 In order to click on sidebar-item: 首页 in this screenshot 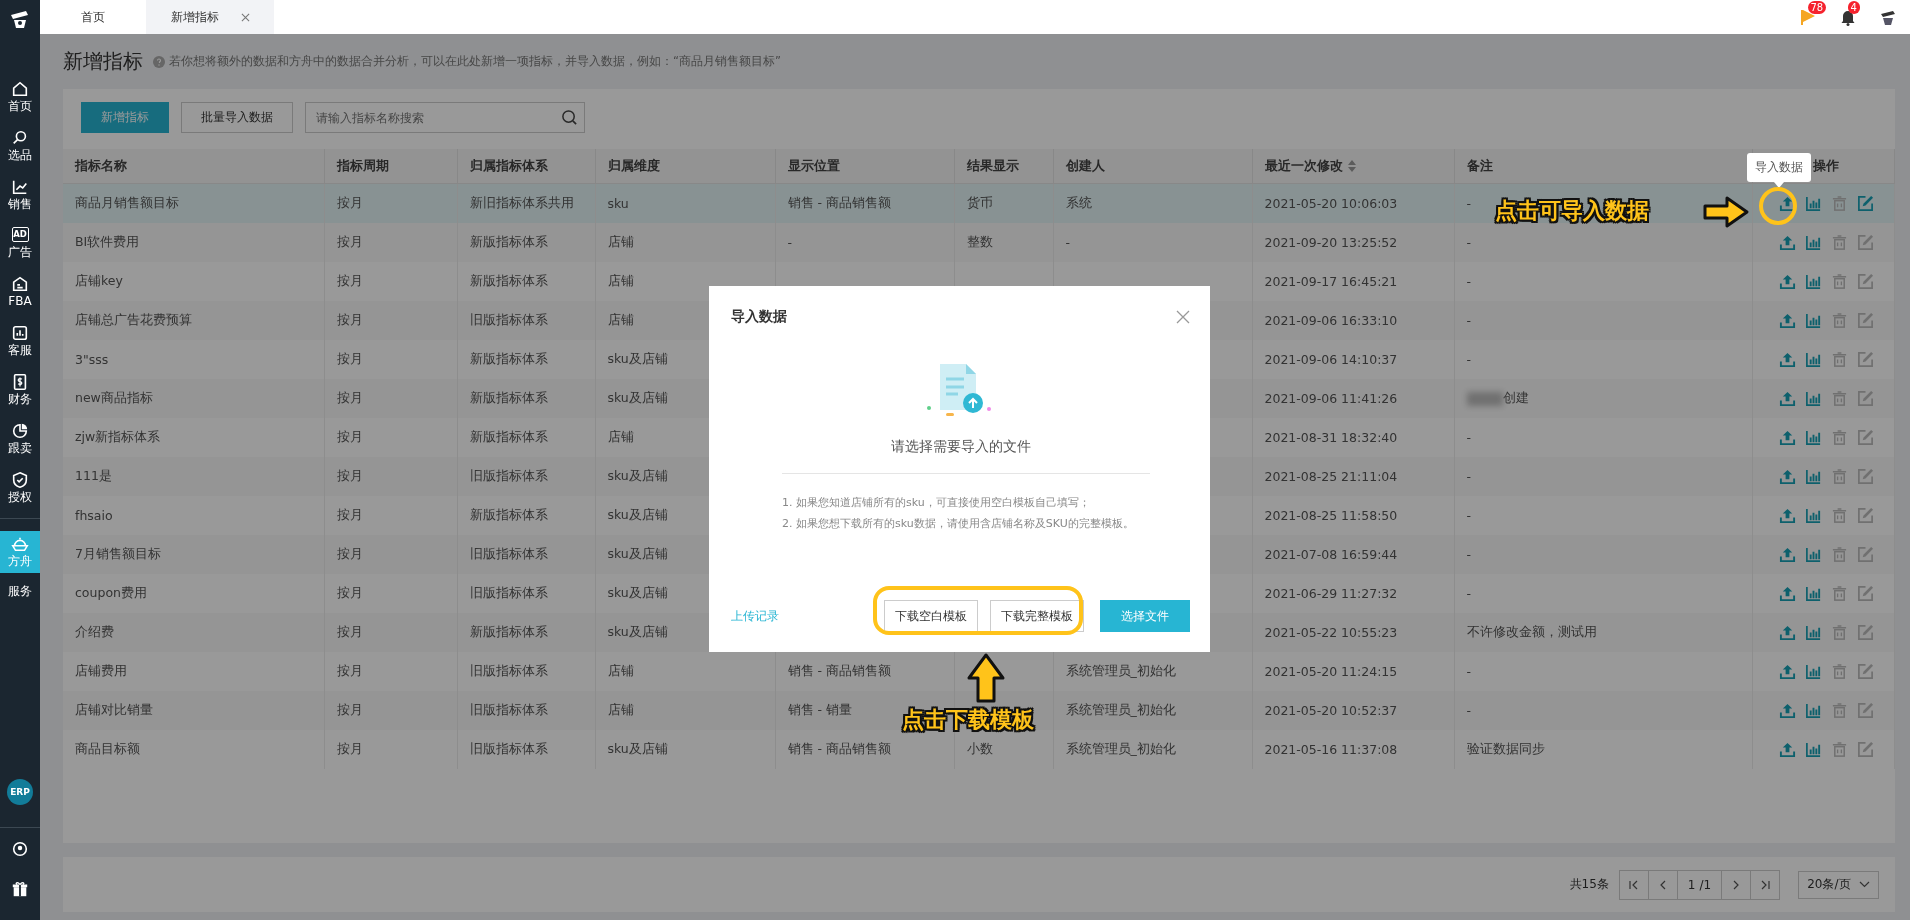, I will do `click(20, 97)`.